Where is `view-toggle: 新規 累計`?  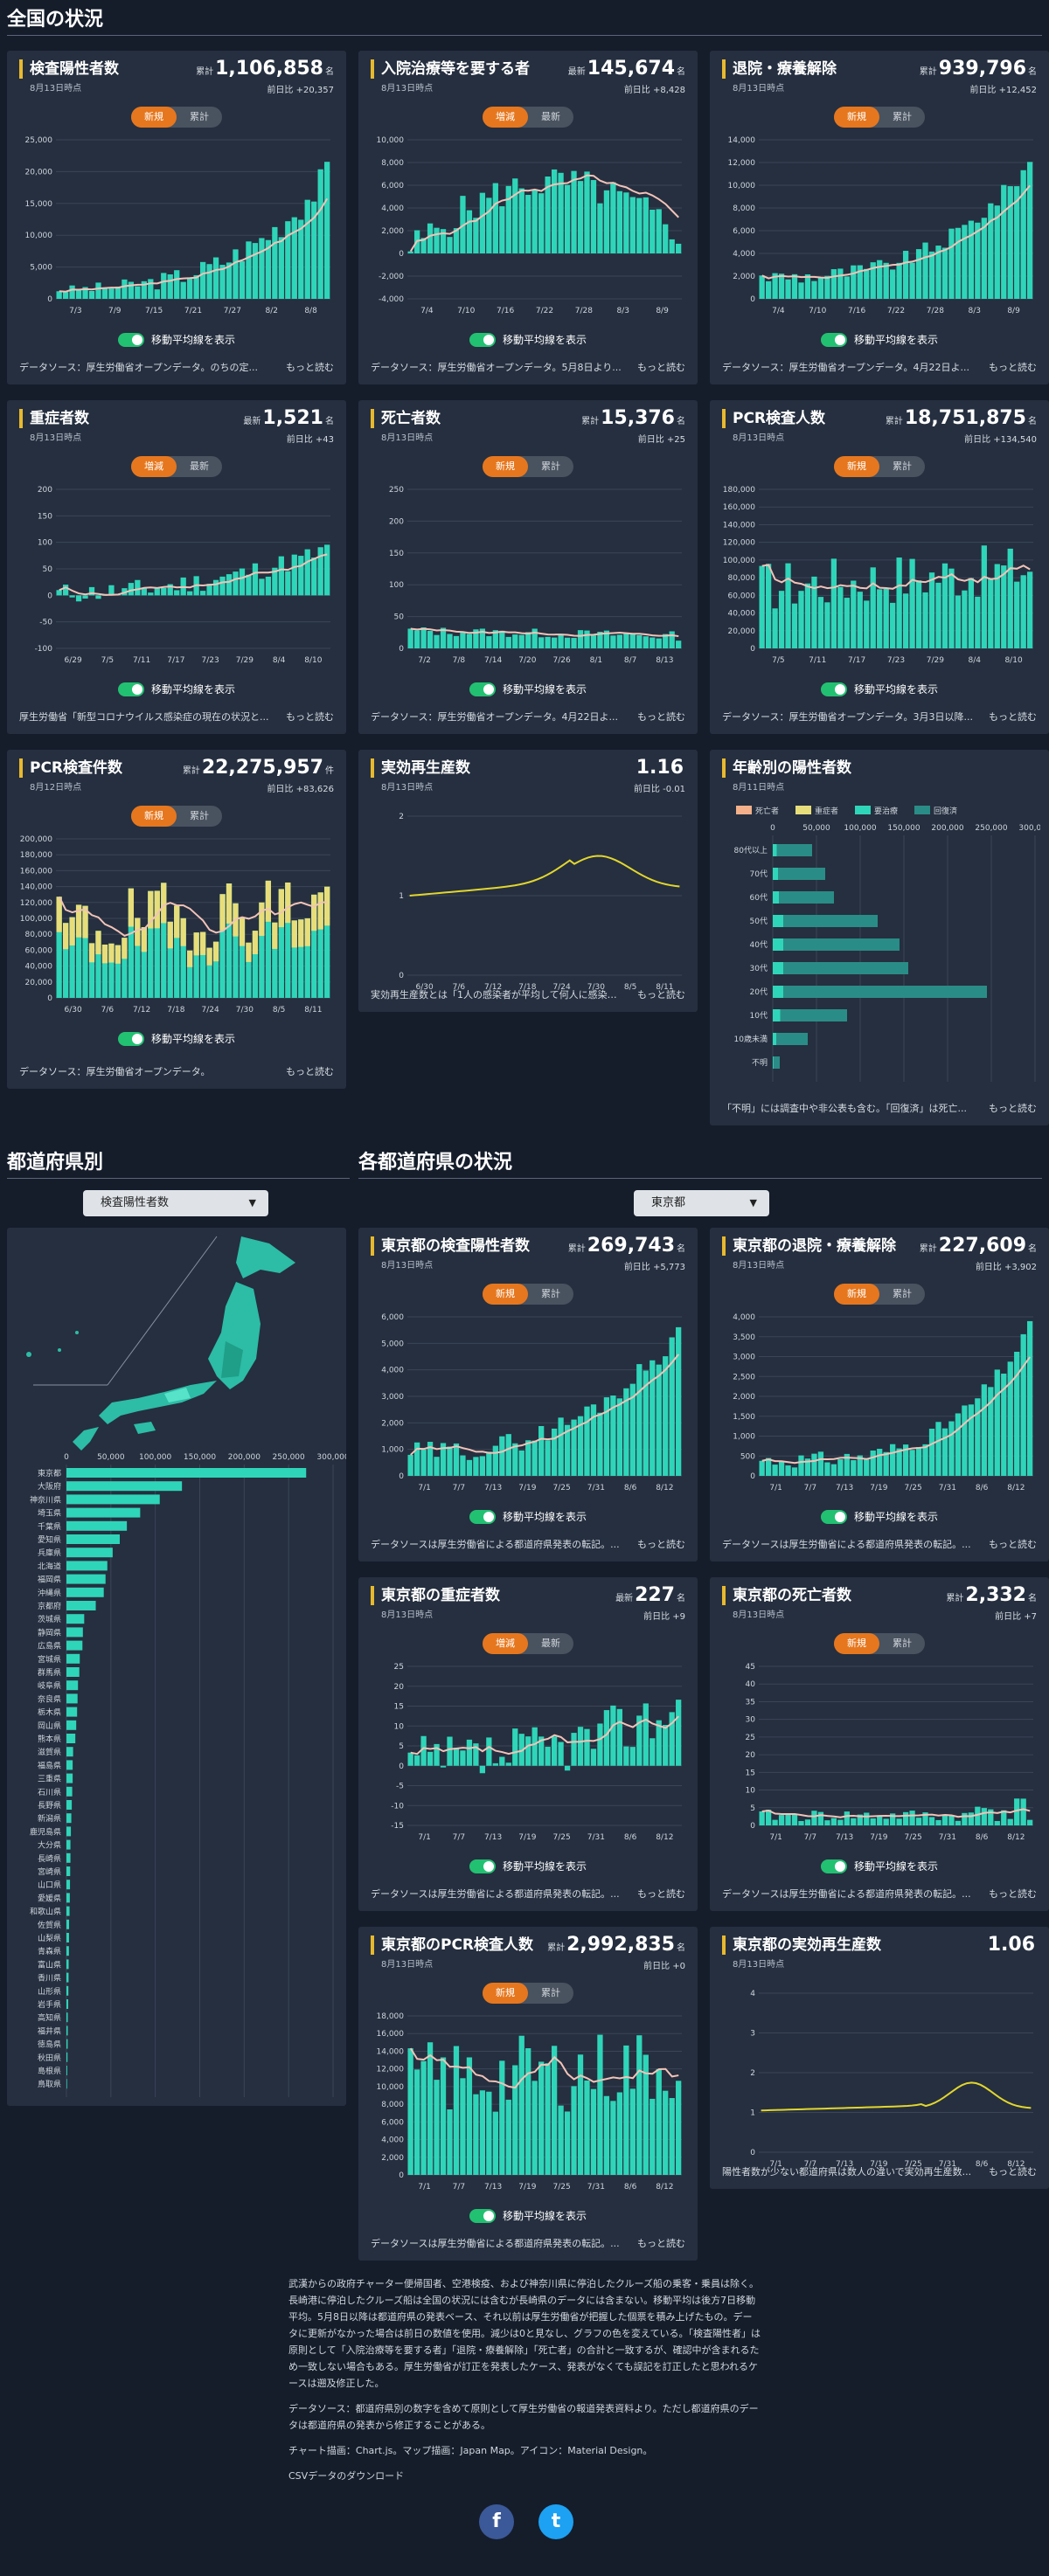
view-toggle: 新規 累計 is located at coordinates (879, 1294).